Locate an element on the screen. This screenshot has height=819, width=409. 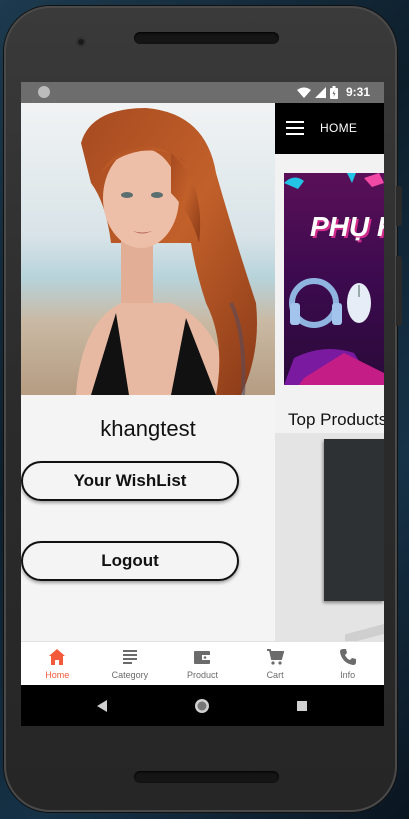
username: khangtest is located at coordinates (148, 428).